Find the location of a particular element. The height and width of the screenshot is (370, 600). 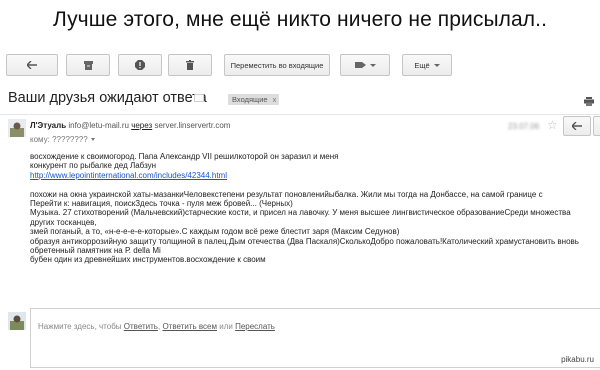

remove-label-icon: x is located at coordinates (275, 99).